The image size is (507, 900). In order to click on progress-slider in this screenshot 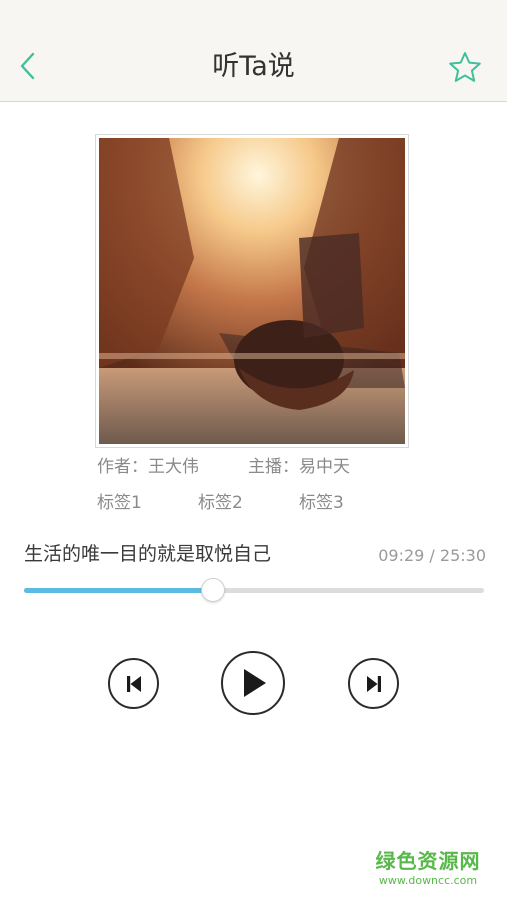, I will do `click(254, 591)`.